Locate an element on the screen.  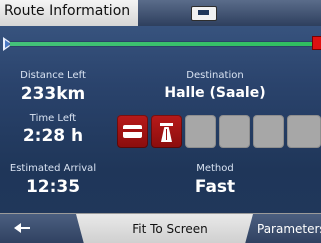
battery-icon is located at coordinates (204, 13).